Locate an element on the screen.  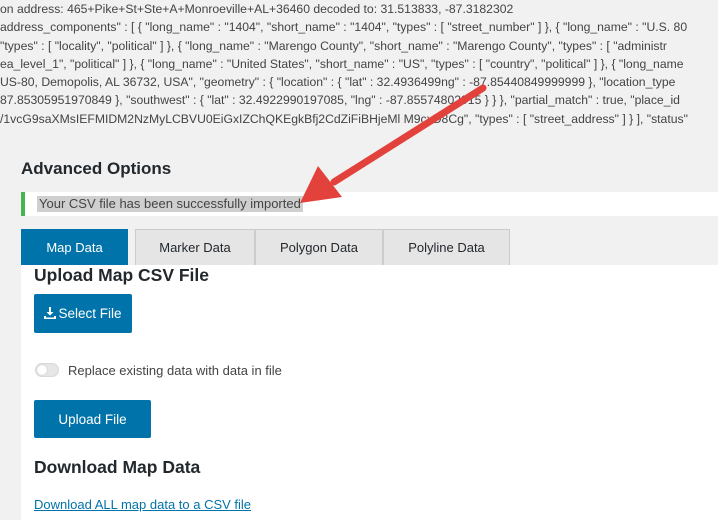
tab-polygon-data: Polygon Data is located at coordinates (319, 247).